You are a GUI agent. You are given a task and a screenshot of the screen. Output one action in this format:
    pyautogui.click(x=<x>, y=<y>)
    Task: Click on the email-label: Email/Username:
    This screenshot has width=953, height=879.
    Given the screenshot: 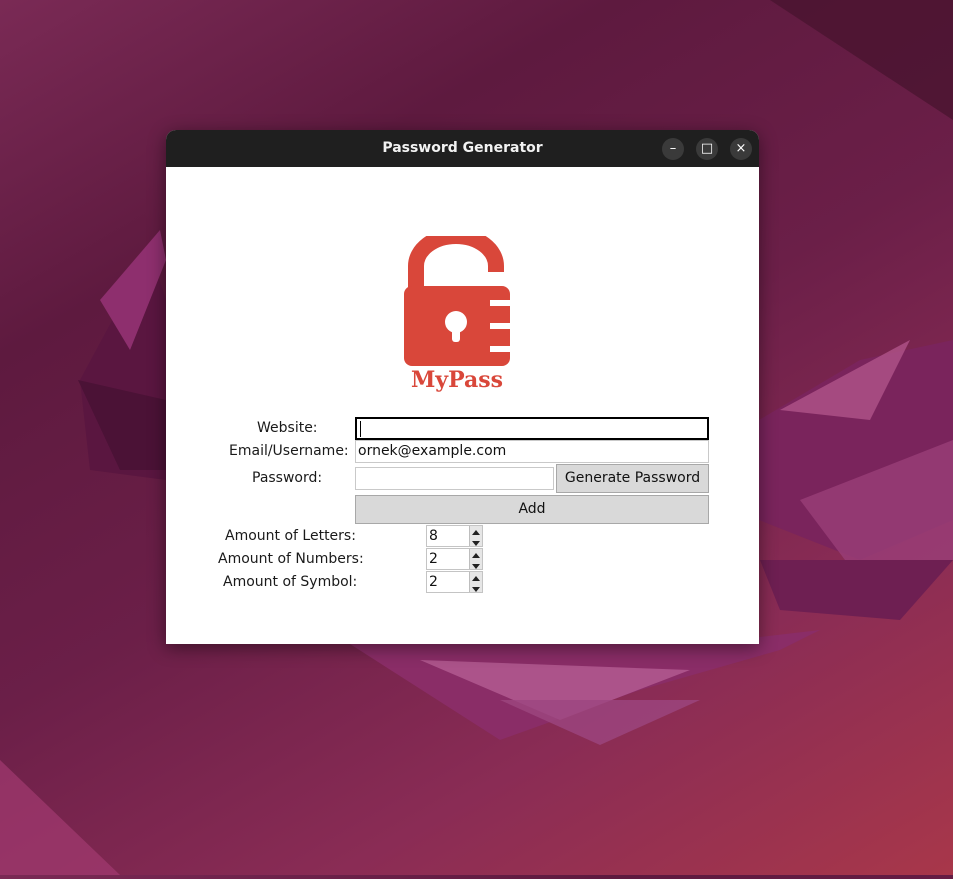 What is the action you would take?
    pyautogui.click(x=289, y=451)
    